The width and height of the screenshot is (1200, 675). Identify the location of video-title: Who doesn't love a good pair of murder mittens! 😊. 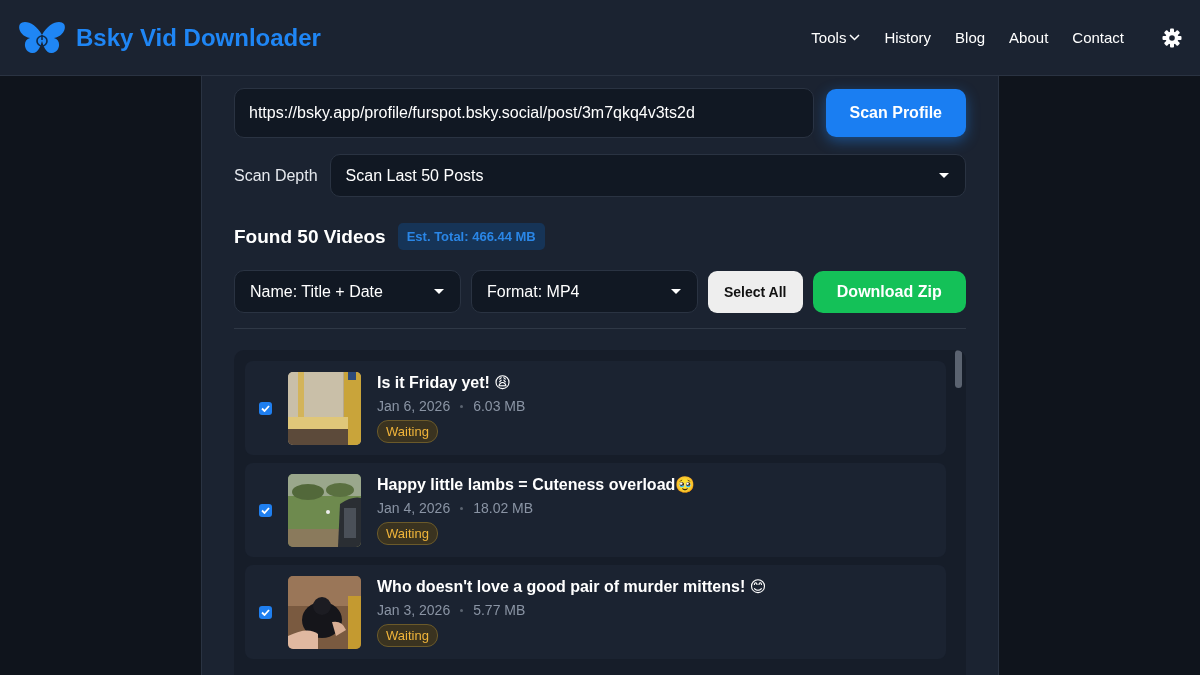
(572, 586).